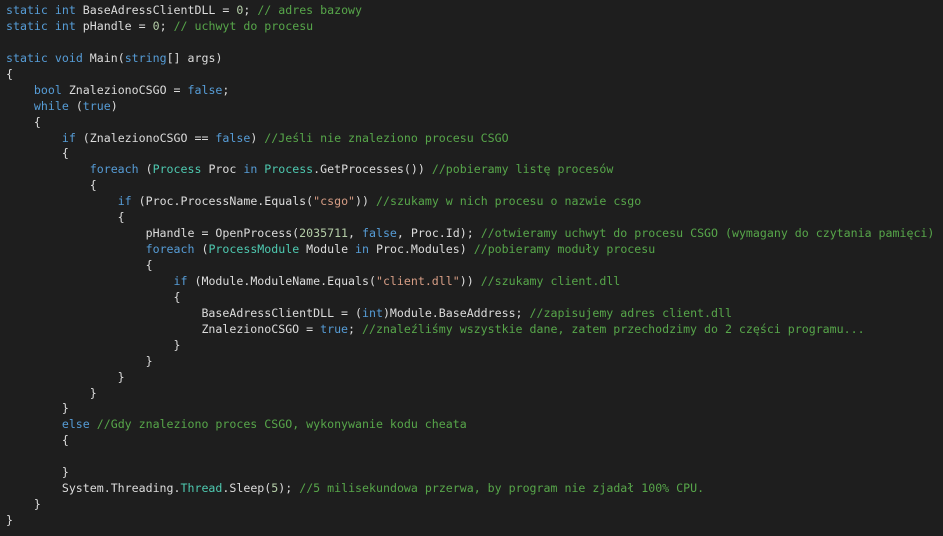 The height and width of the screenshot is (536, 943). I want to click on code-token: pHandle = OpenProcess(, so click(153, 233).